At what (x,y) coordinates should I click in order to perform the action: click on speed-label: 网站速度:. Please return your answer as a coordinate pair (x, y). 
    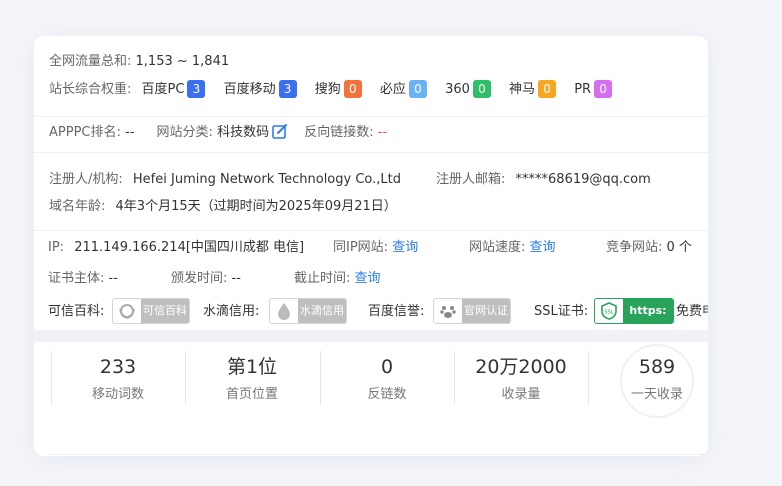
    Looking at the image, I should click on (497, 247).